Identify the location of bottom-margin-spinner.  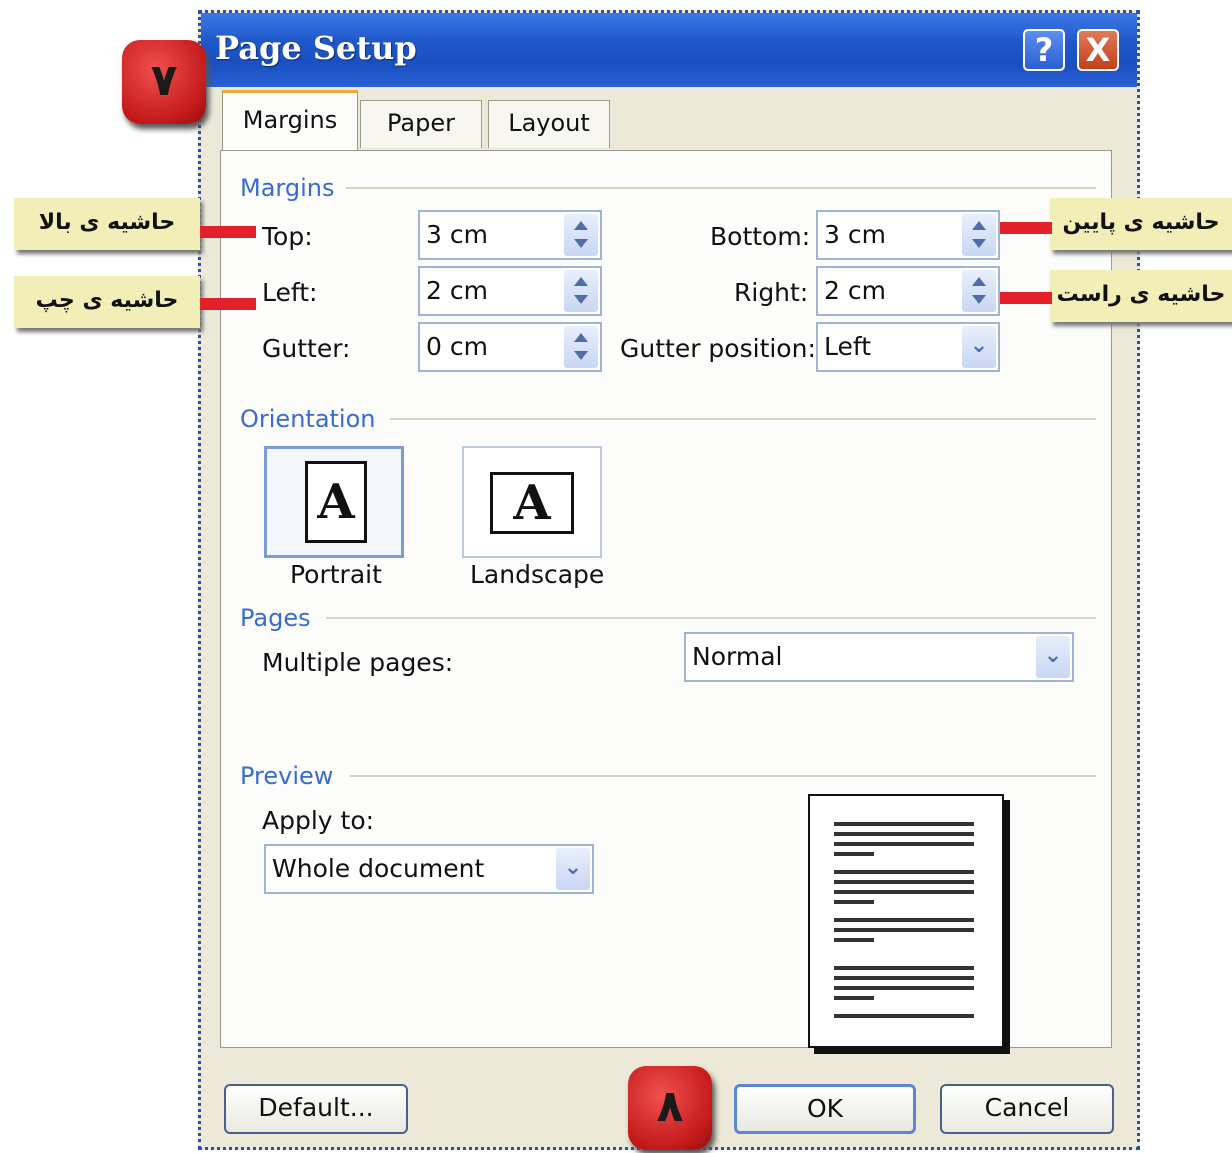
(979, 235).